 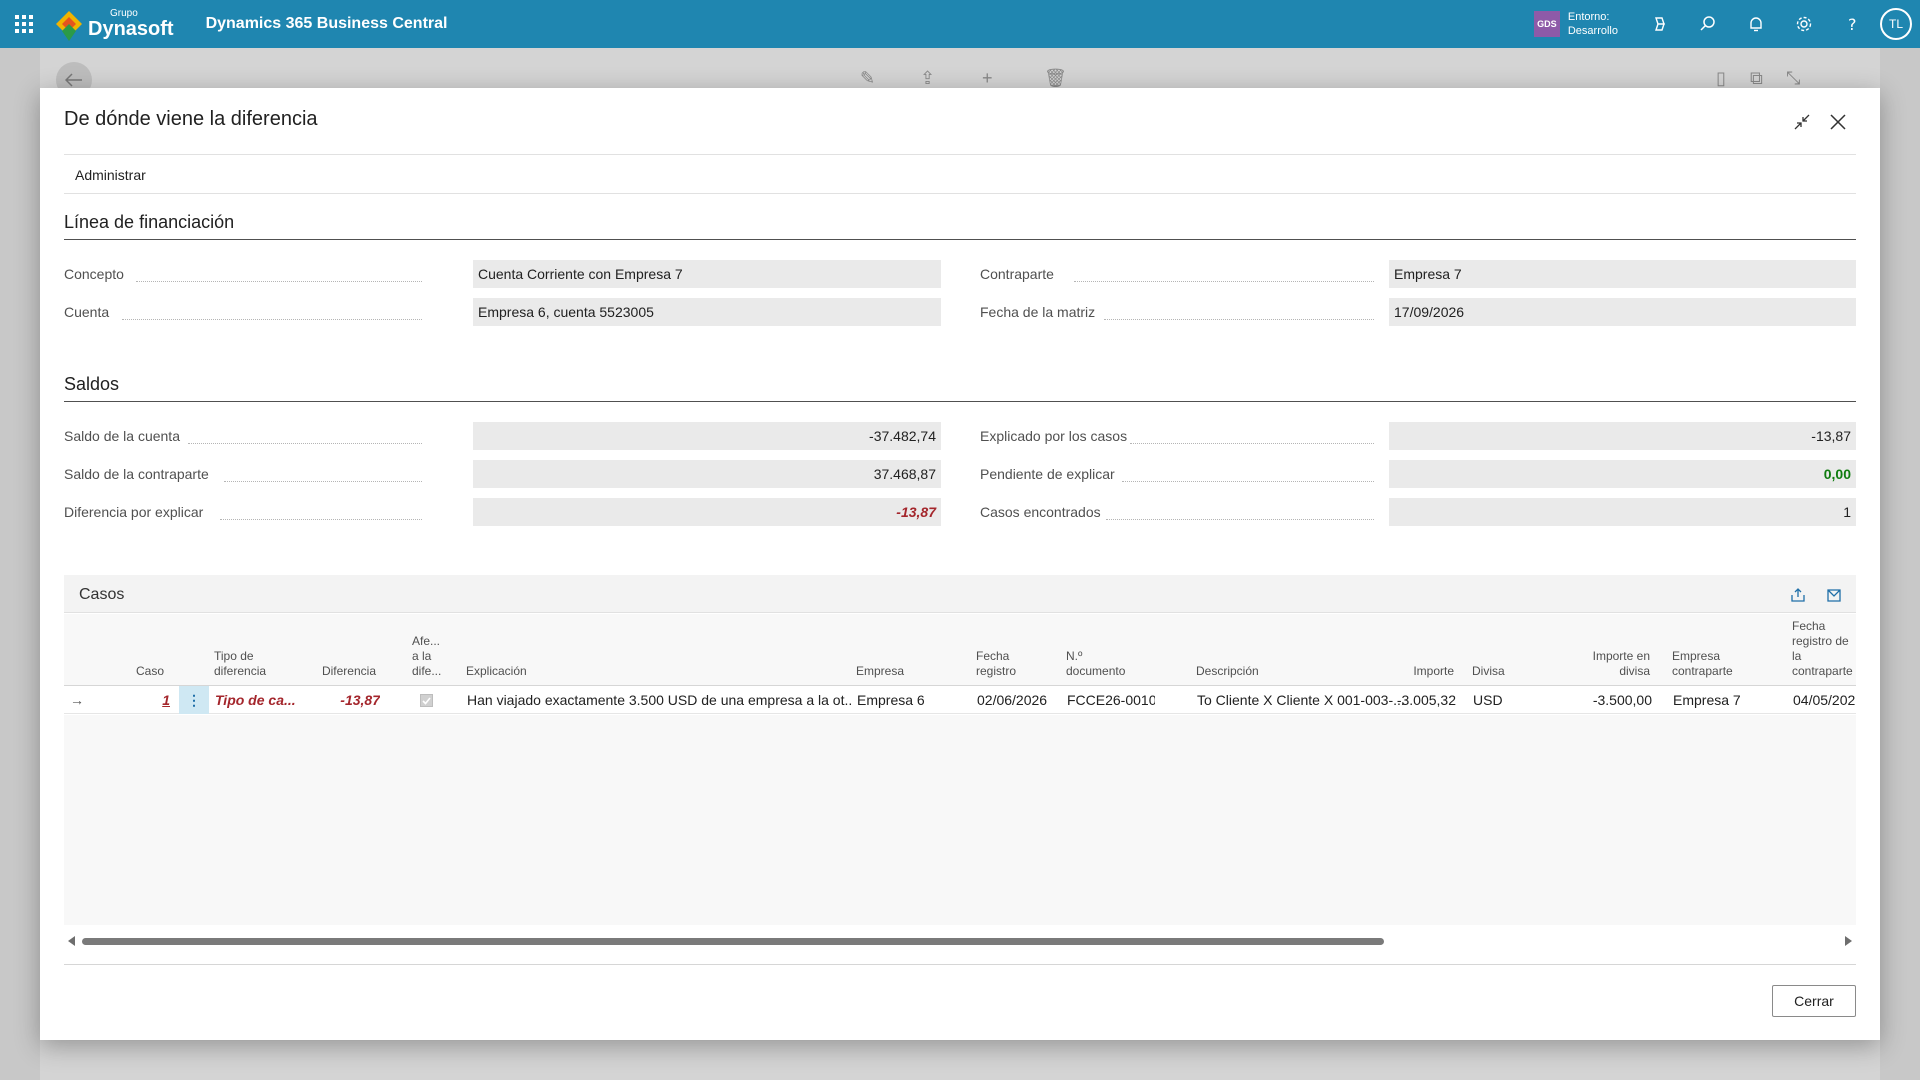 I want to click on checkbox-checked-icon, so click(x=426, y=700).